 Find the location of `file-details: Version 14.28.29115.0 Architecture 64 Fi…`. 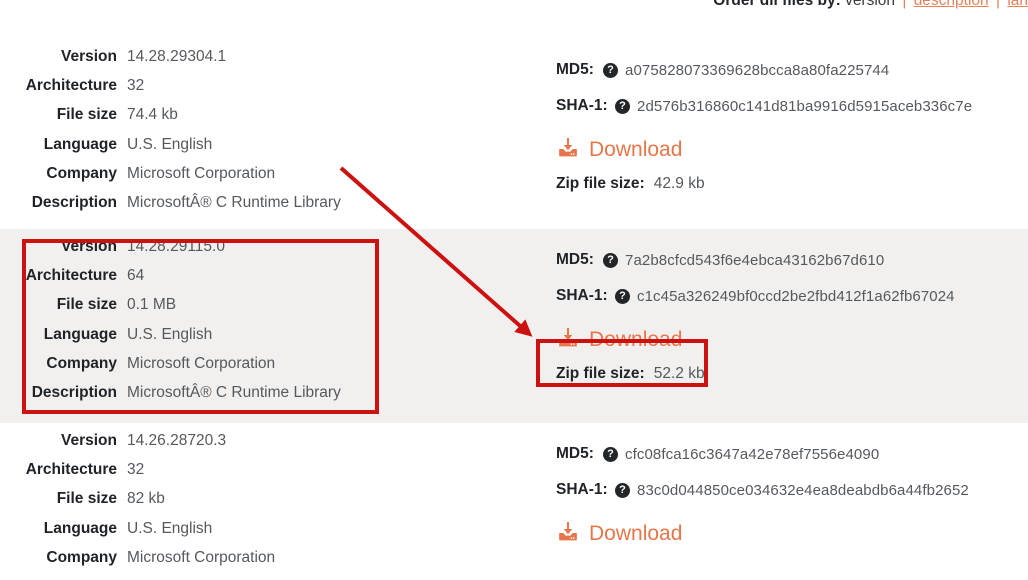

file-details: Version 14.28.29115.0 Architecture 64 Fi… is located at coordinates (170, 325).